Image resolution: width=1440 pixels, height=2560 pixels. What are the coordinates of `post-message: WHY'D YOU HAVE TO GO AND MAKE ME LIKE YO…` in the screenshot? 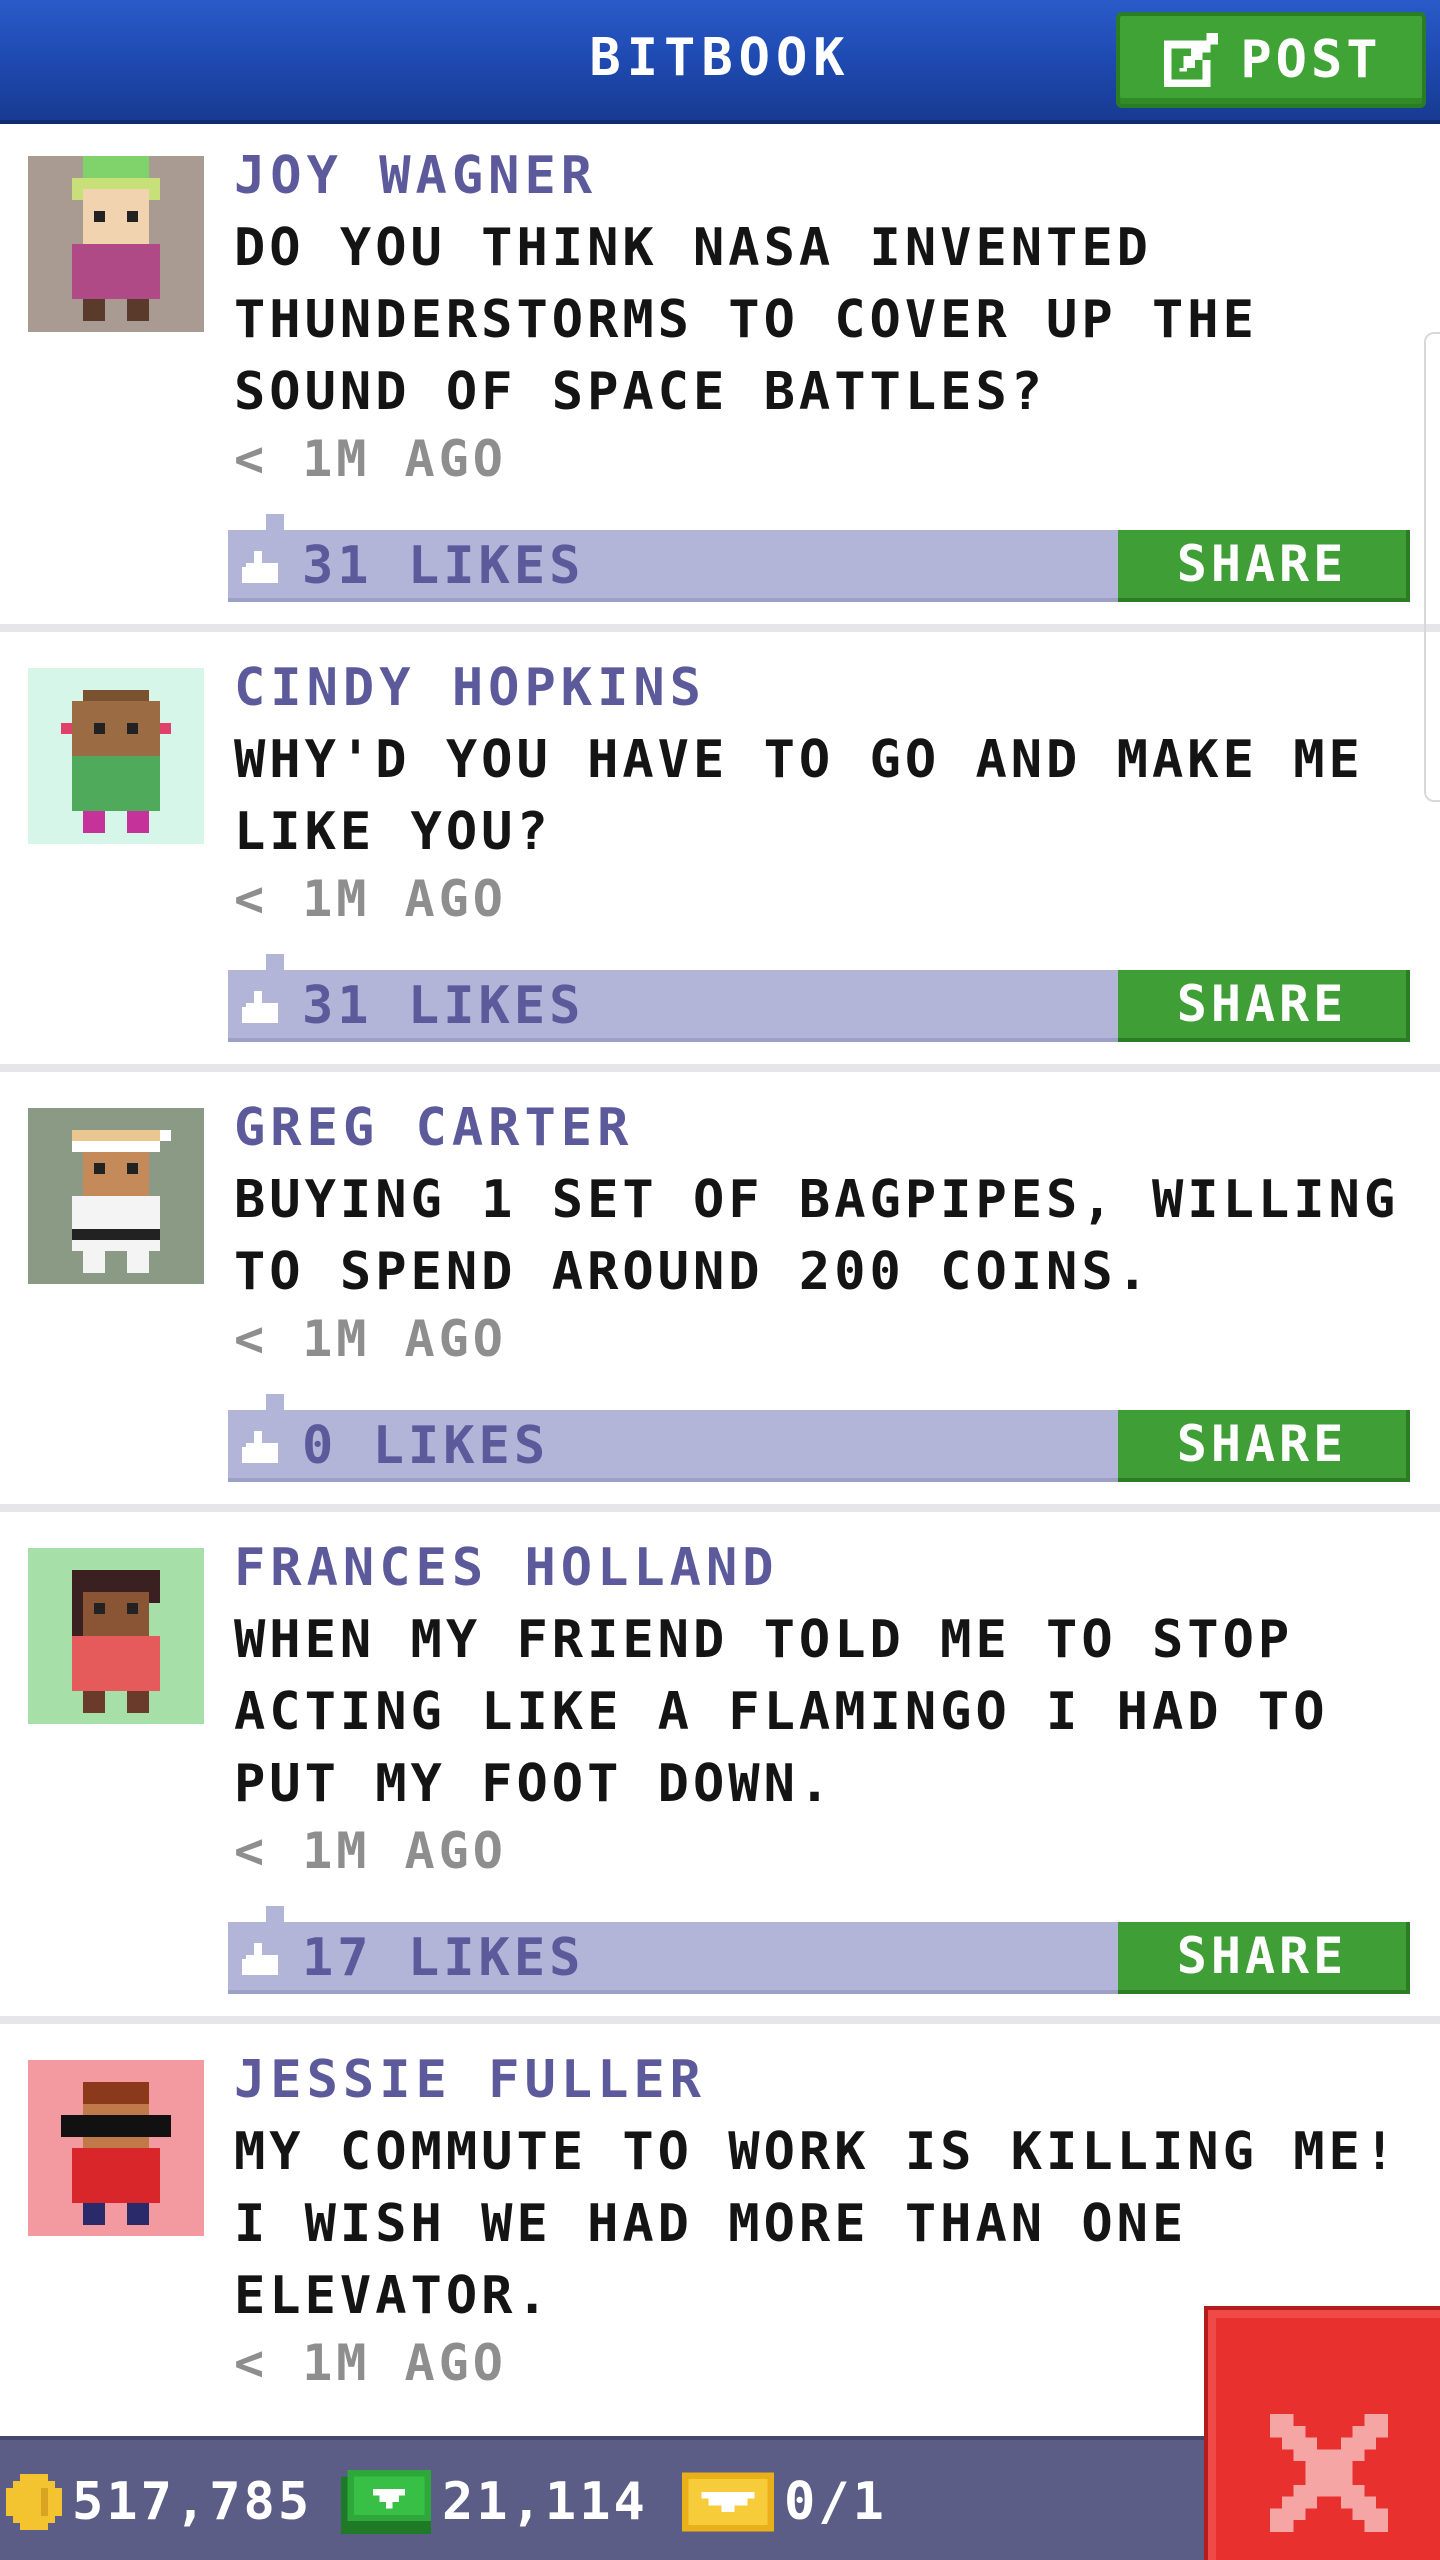 It's located at (799, 796).